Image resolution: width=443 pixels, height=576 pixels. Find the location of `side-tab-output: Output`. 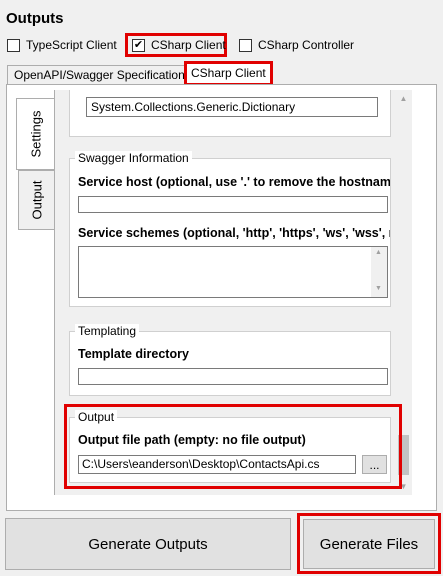

side-tab-output: Output is located at coordinates (36, 200).